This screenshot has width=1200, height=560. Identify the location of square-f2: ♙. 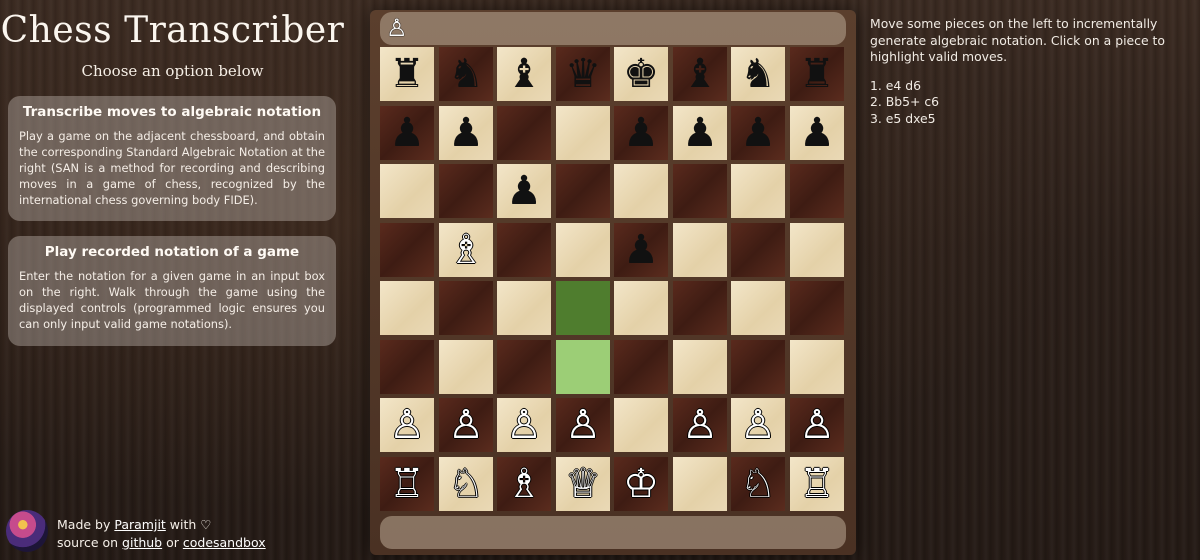
(700, 425).